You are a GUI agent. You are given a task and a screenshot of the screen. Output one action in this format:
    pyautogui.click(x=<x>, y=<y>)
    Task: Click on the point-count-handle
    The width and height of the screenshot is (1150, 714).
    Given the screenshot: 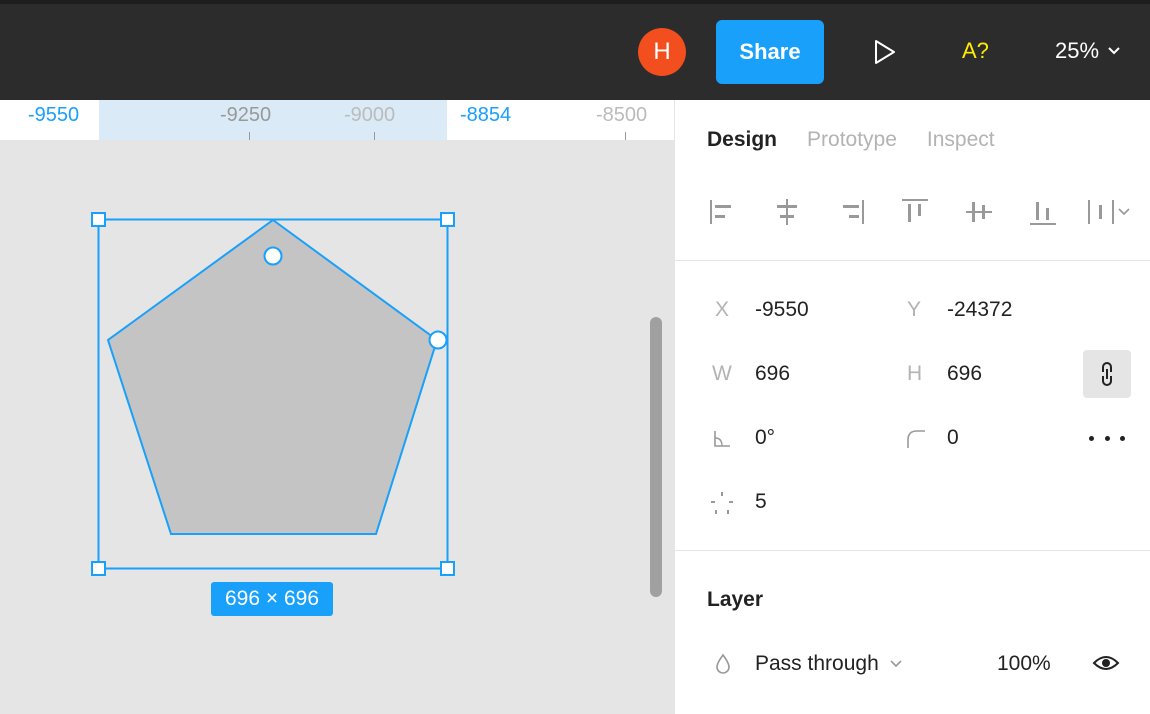 What is the action you would take?
    pyautogui.click(x=438, y=340)
    